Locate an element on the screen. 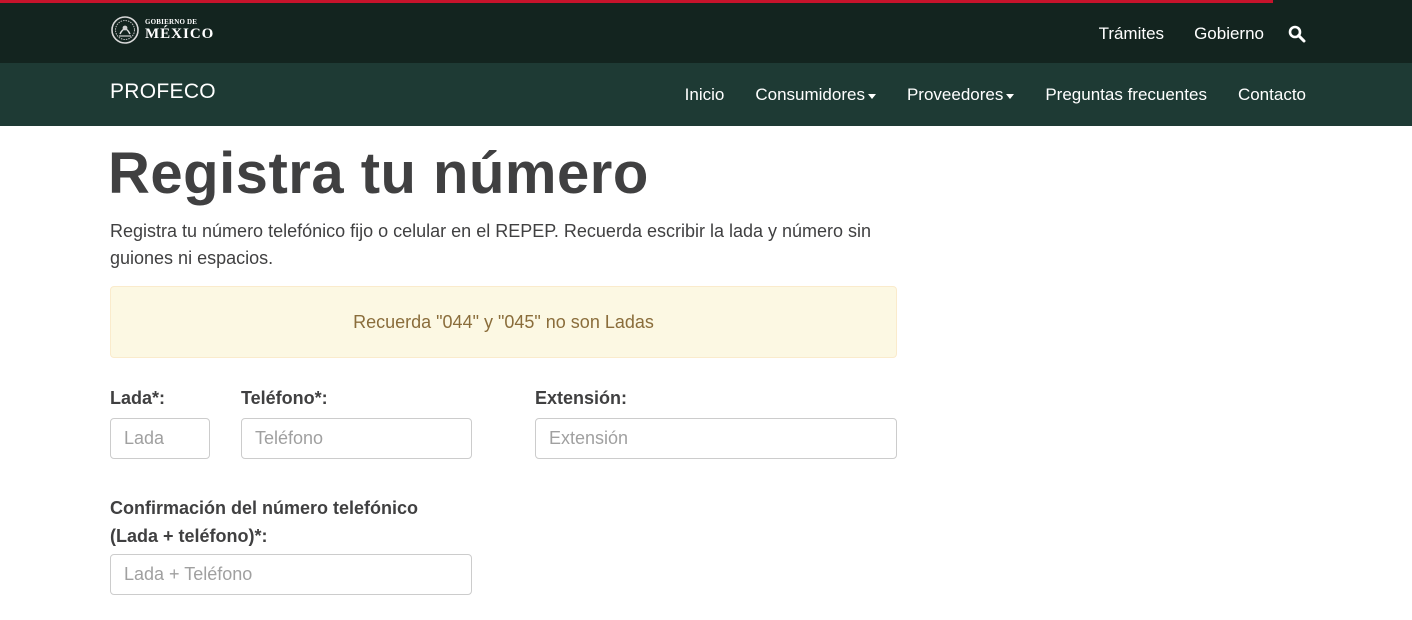 The height and width of the screenshot is (620, 1412). nav-item-proveedores: Proveedores is located at coordinates (960, 95).